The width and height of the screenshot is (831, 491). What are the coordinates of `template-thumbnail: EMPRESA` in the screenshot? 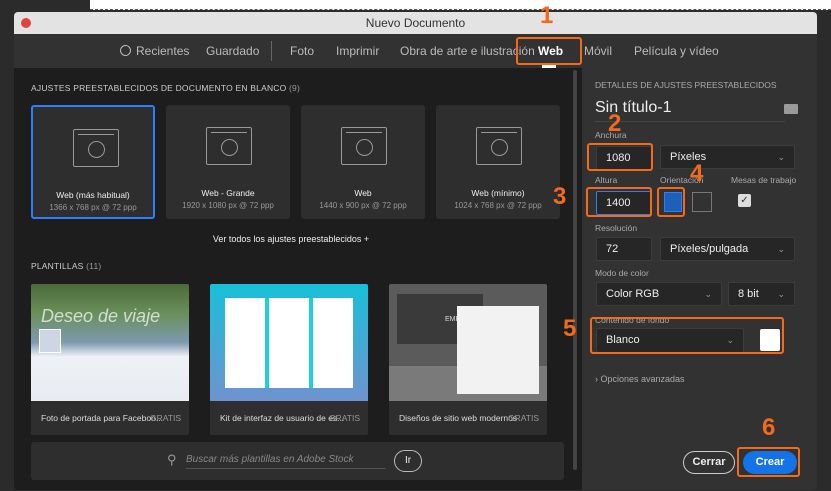 It's located at (468, 342).